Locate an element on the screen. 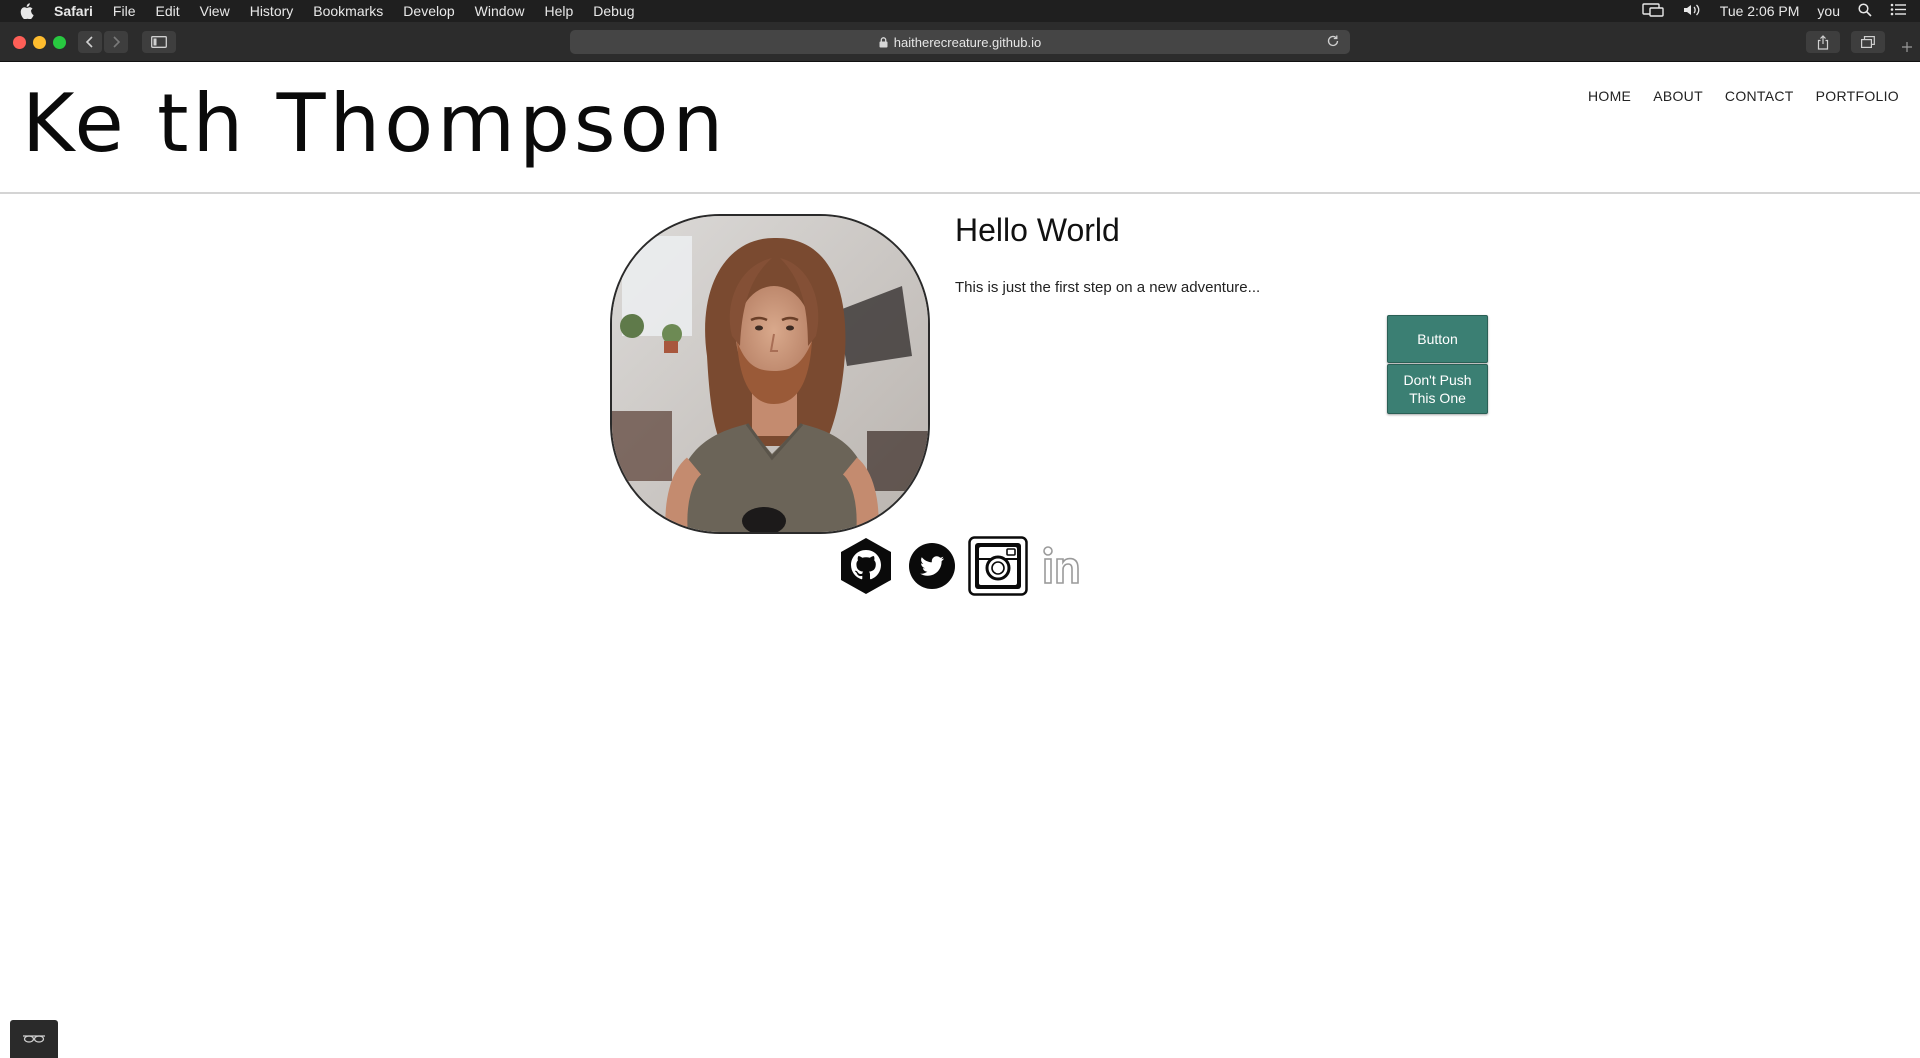 This screenshot has height=1058, width=1920. menu-help: Help is located at coordinates (558, 11).